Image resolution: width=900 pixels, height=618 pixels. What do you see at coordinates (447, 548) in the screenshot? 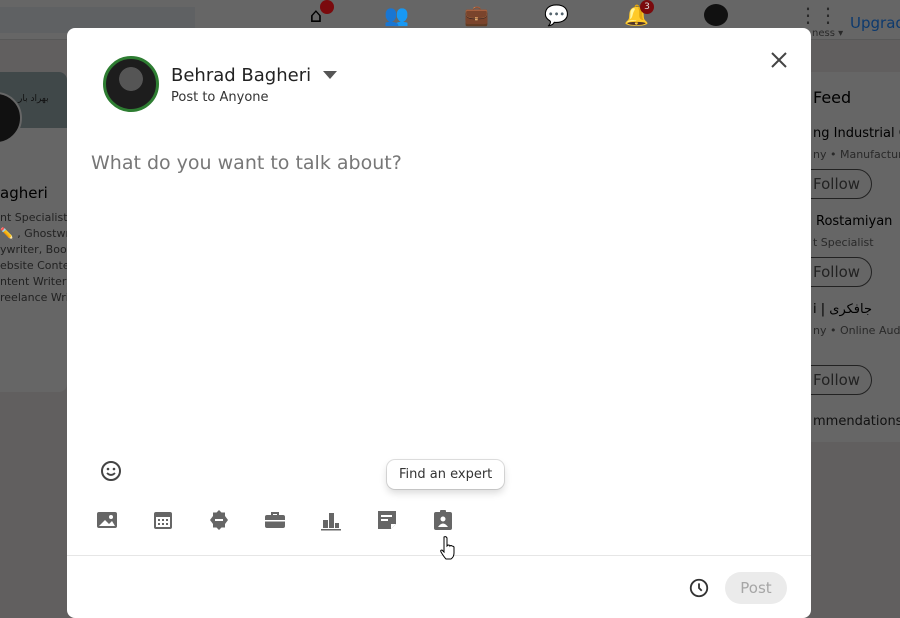
I see `hand-cursor-icon` at bounding box center [447, 548].